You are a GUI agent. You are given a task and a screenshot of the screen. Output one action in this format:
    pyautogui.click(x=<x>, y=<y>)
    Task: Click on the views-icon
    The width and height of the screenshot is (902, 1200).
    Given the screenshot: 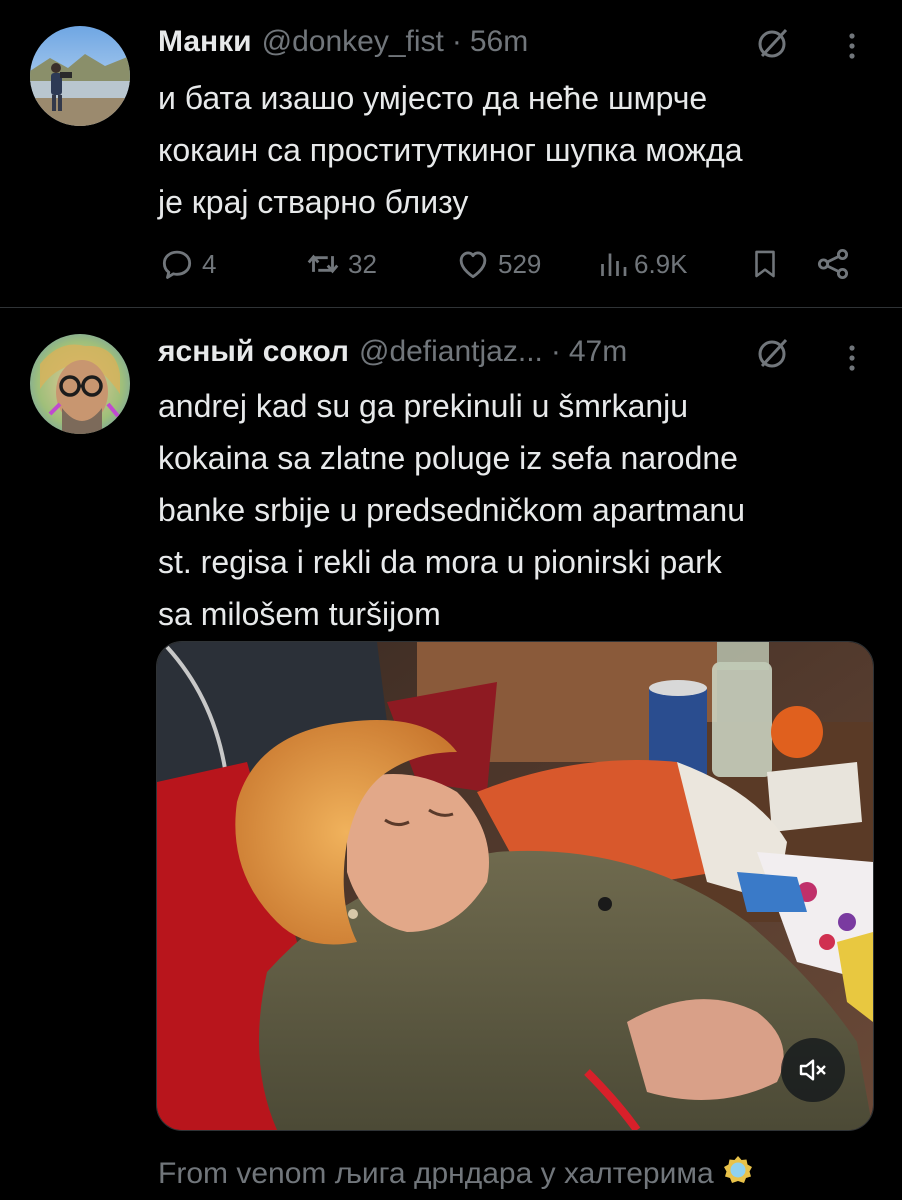 What is the action you would take?
    pyautogui.click(x=614, y=264)
    